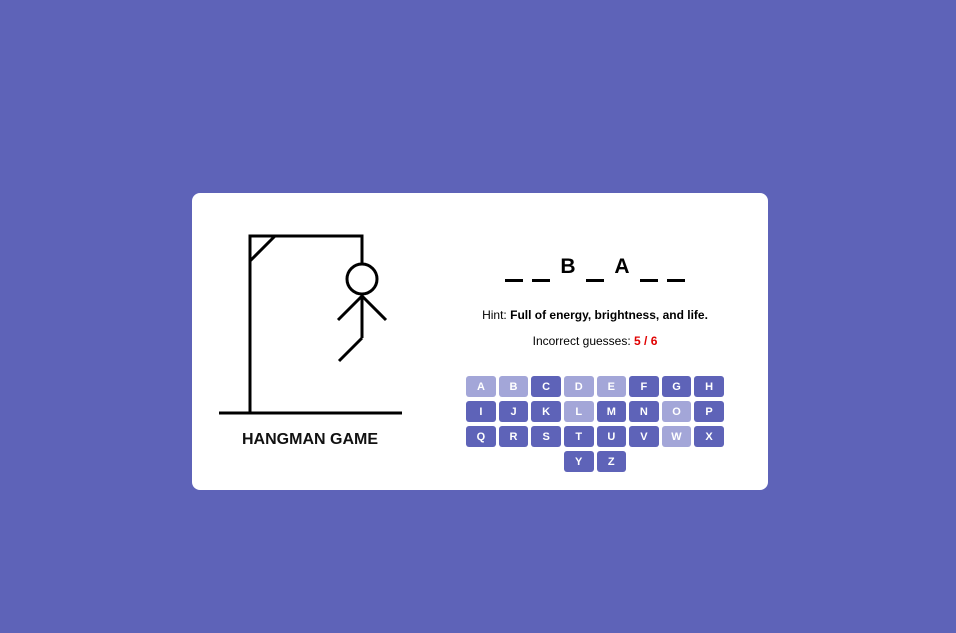 This screenshot has width=956, height=633. What do you see at coordinates (494, 315) in the screenshot?
I see `hint-label: Hint:` at bounding box center [494, 315].